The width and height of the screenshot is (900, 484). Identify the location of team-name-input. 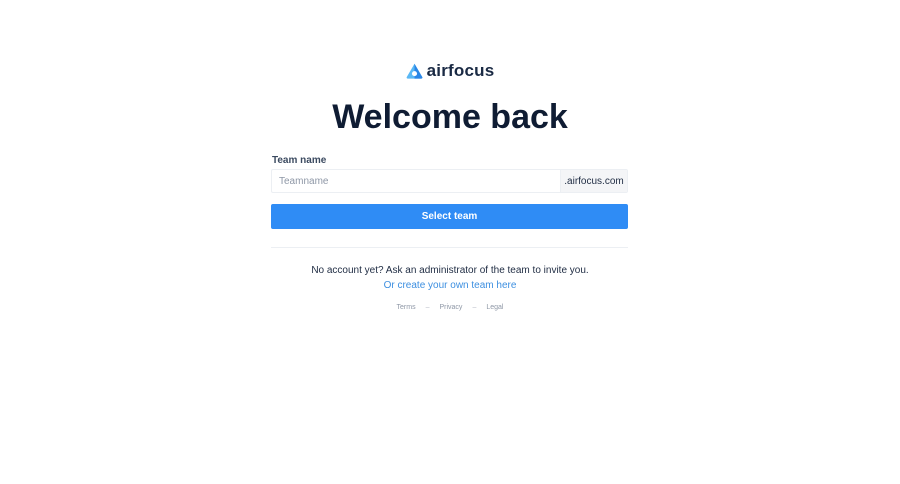
(416, 181).